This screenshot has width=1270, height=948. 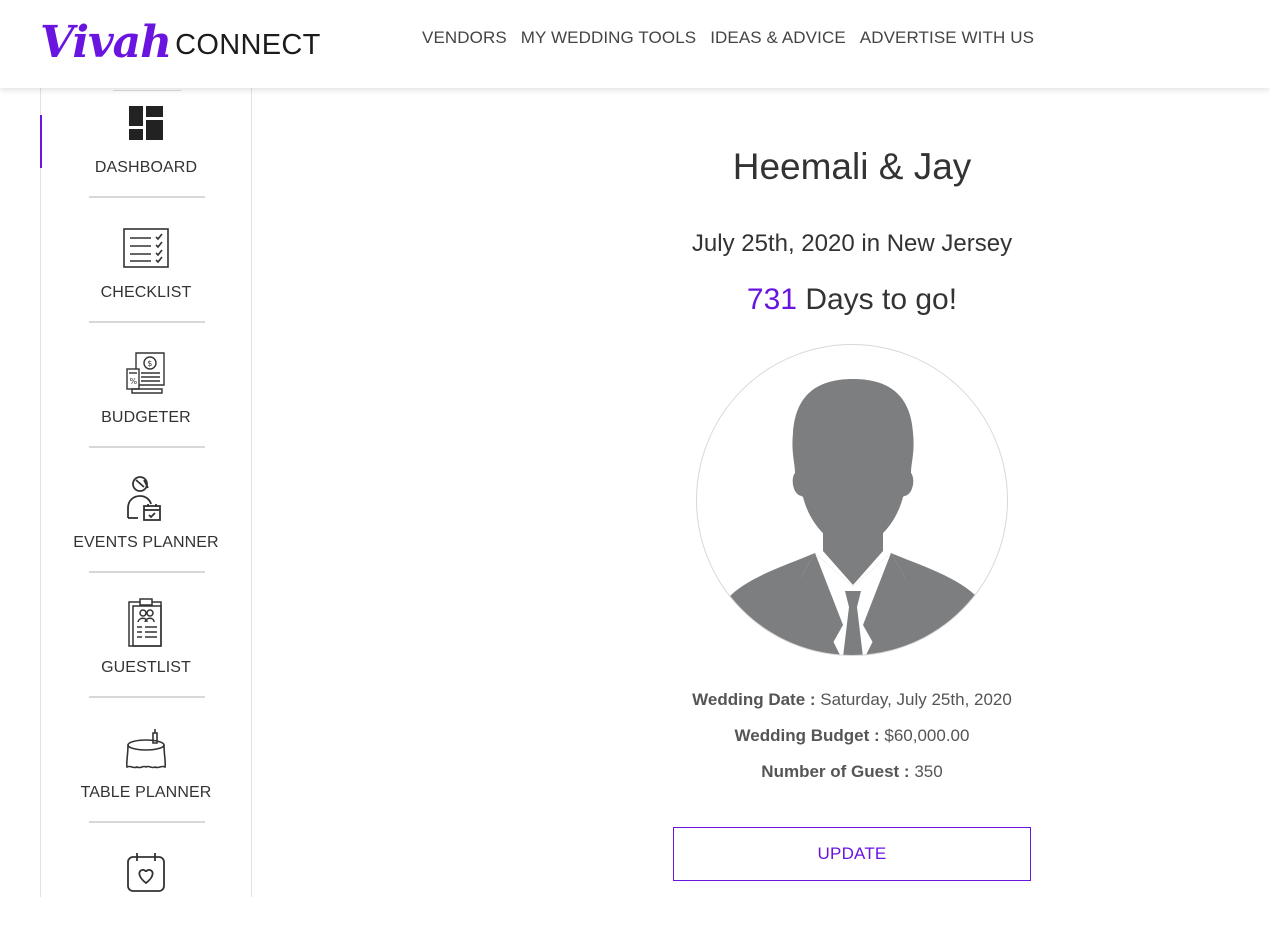 I want to click on wedding-budget-label: Wedding Budget :, so click(x=807, y=735).